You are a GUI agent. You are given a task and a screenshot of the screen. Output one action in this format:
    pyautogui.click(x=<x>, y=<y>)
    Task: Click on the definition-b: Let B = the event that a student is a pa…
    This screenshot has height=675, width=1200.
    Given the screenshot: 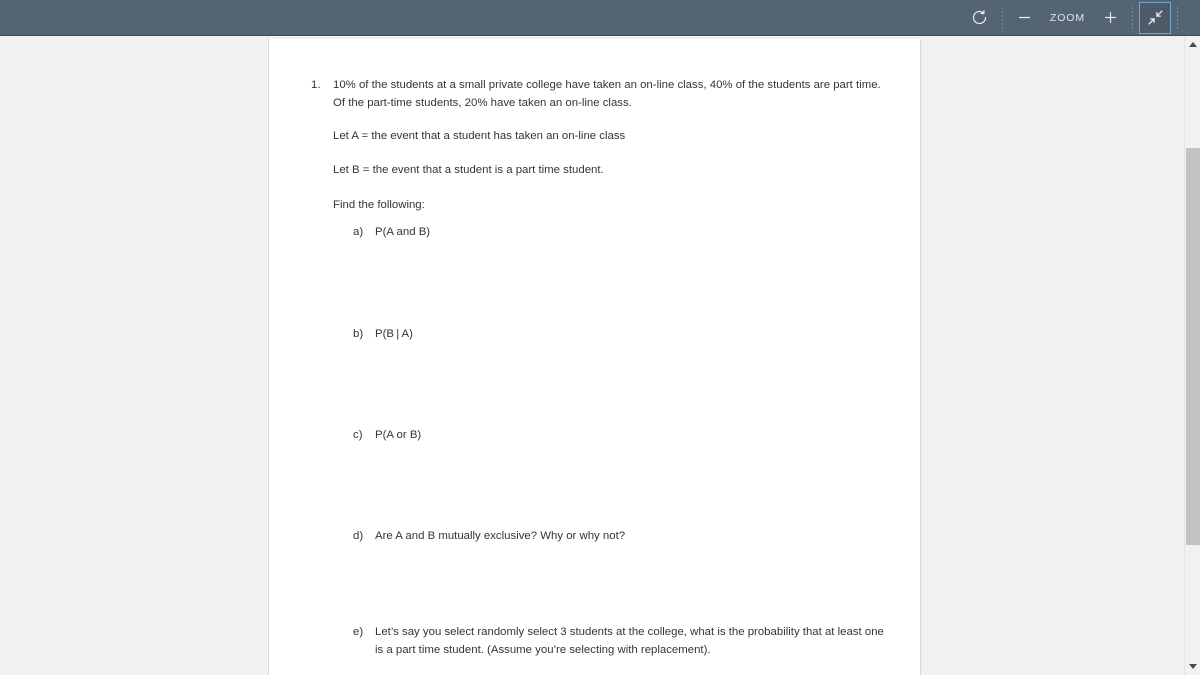 What is the action you would take?
    pyautogui.click(x=468, y=170)
    